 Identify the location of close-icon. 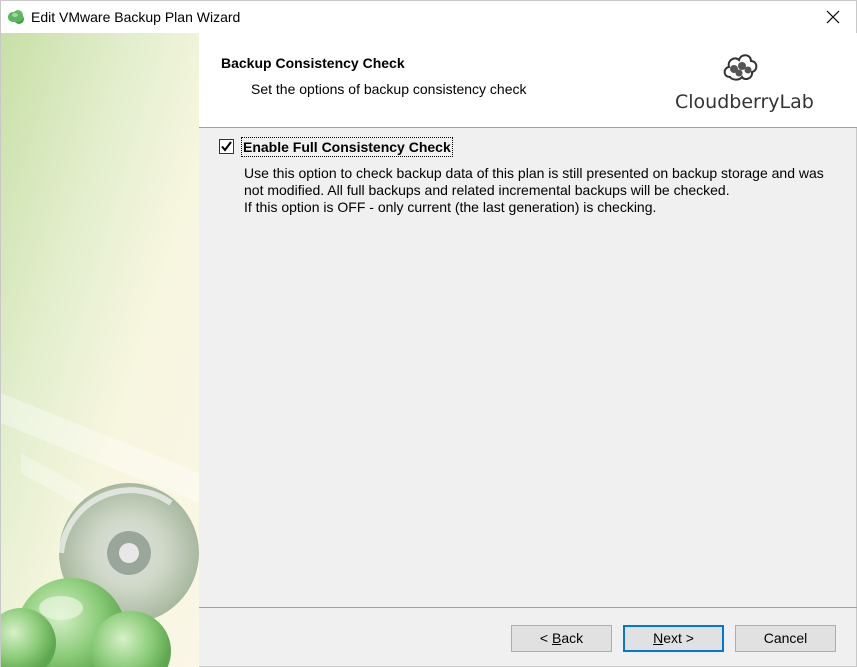
(833, 17).